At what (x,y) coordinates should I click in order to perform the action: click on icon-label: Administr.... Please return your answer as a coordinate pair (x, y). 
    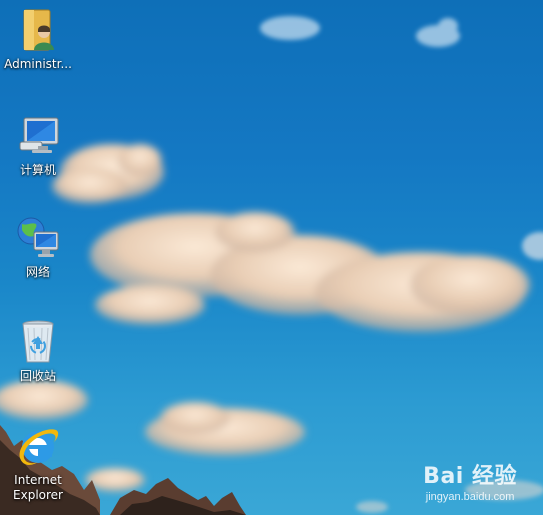
    Looking at the image, I should click on (38, 64).